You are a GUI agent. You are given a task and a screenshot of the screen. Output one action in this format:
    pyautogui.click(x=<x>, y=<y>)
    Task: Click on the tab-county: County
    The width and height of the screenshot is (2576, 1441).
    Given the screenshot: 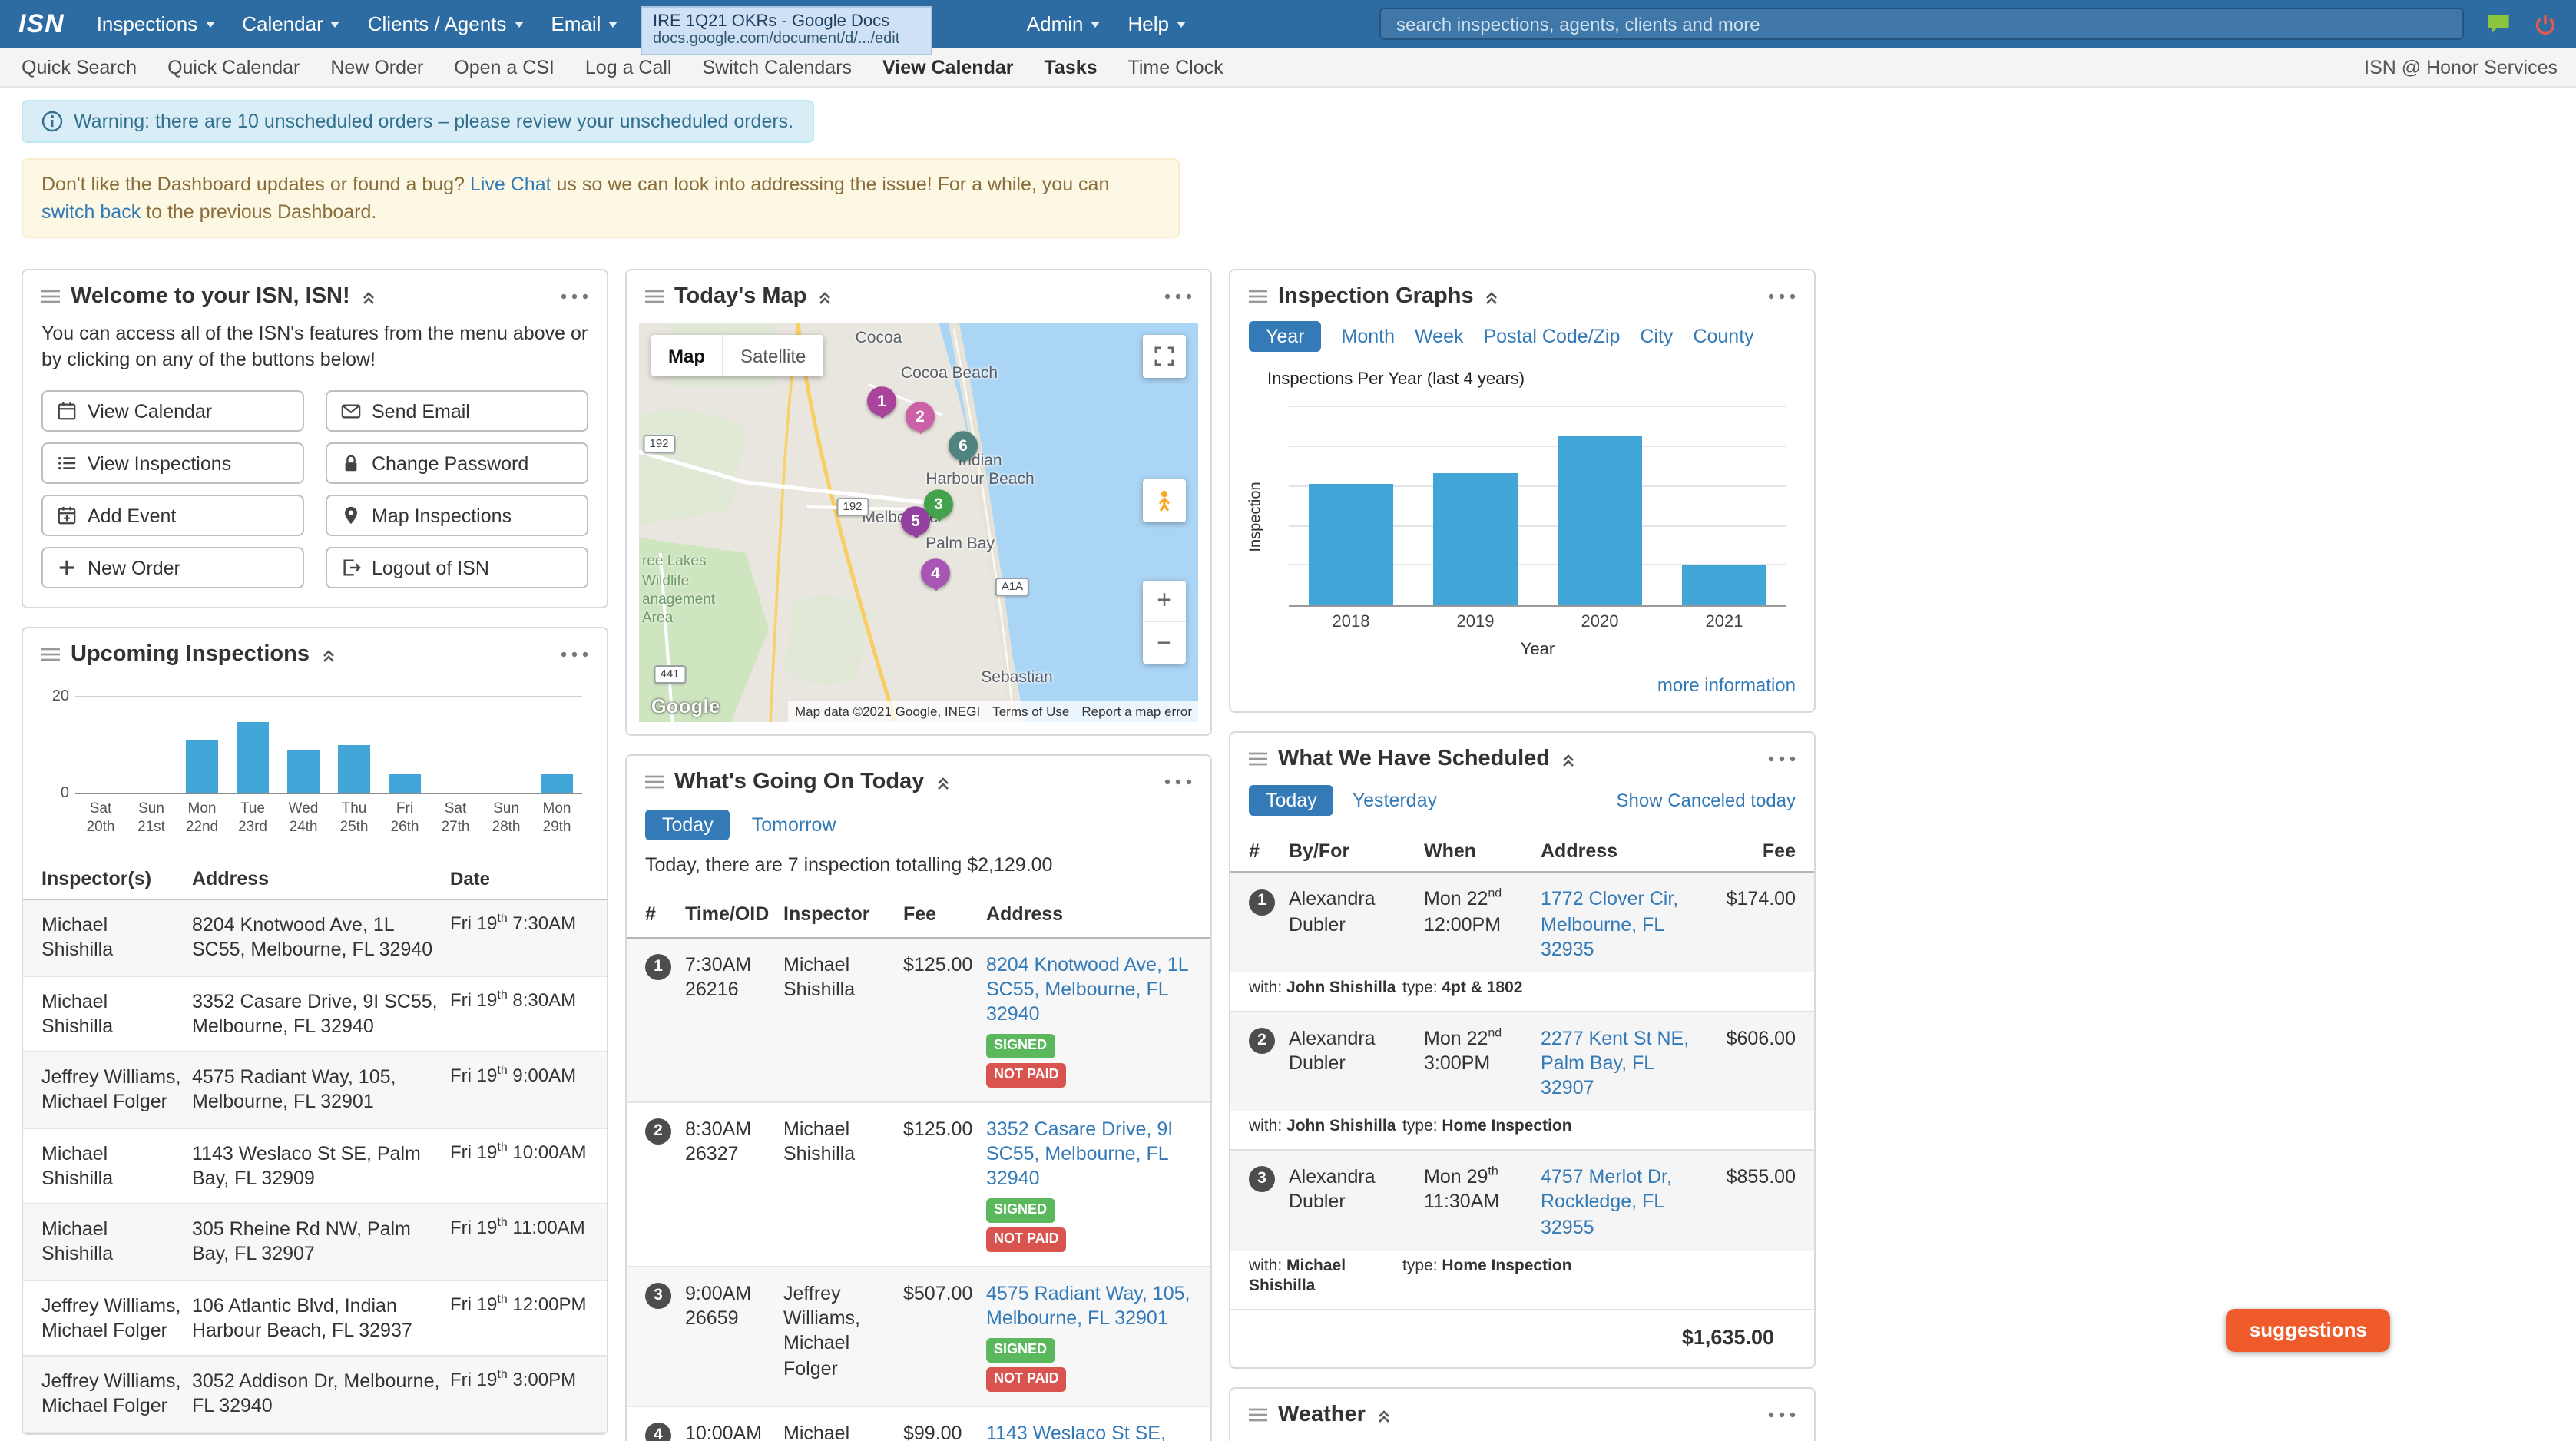 What is the action you would take?
    pyautogui.click(x=1723, y=337)
    